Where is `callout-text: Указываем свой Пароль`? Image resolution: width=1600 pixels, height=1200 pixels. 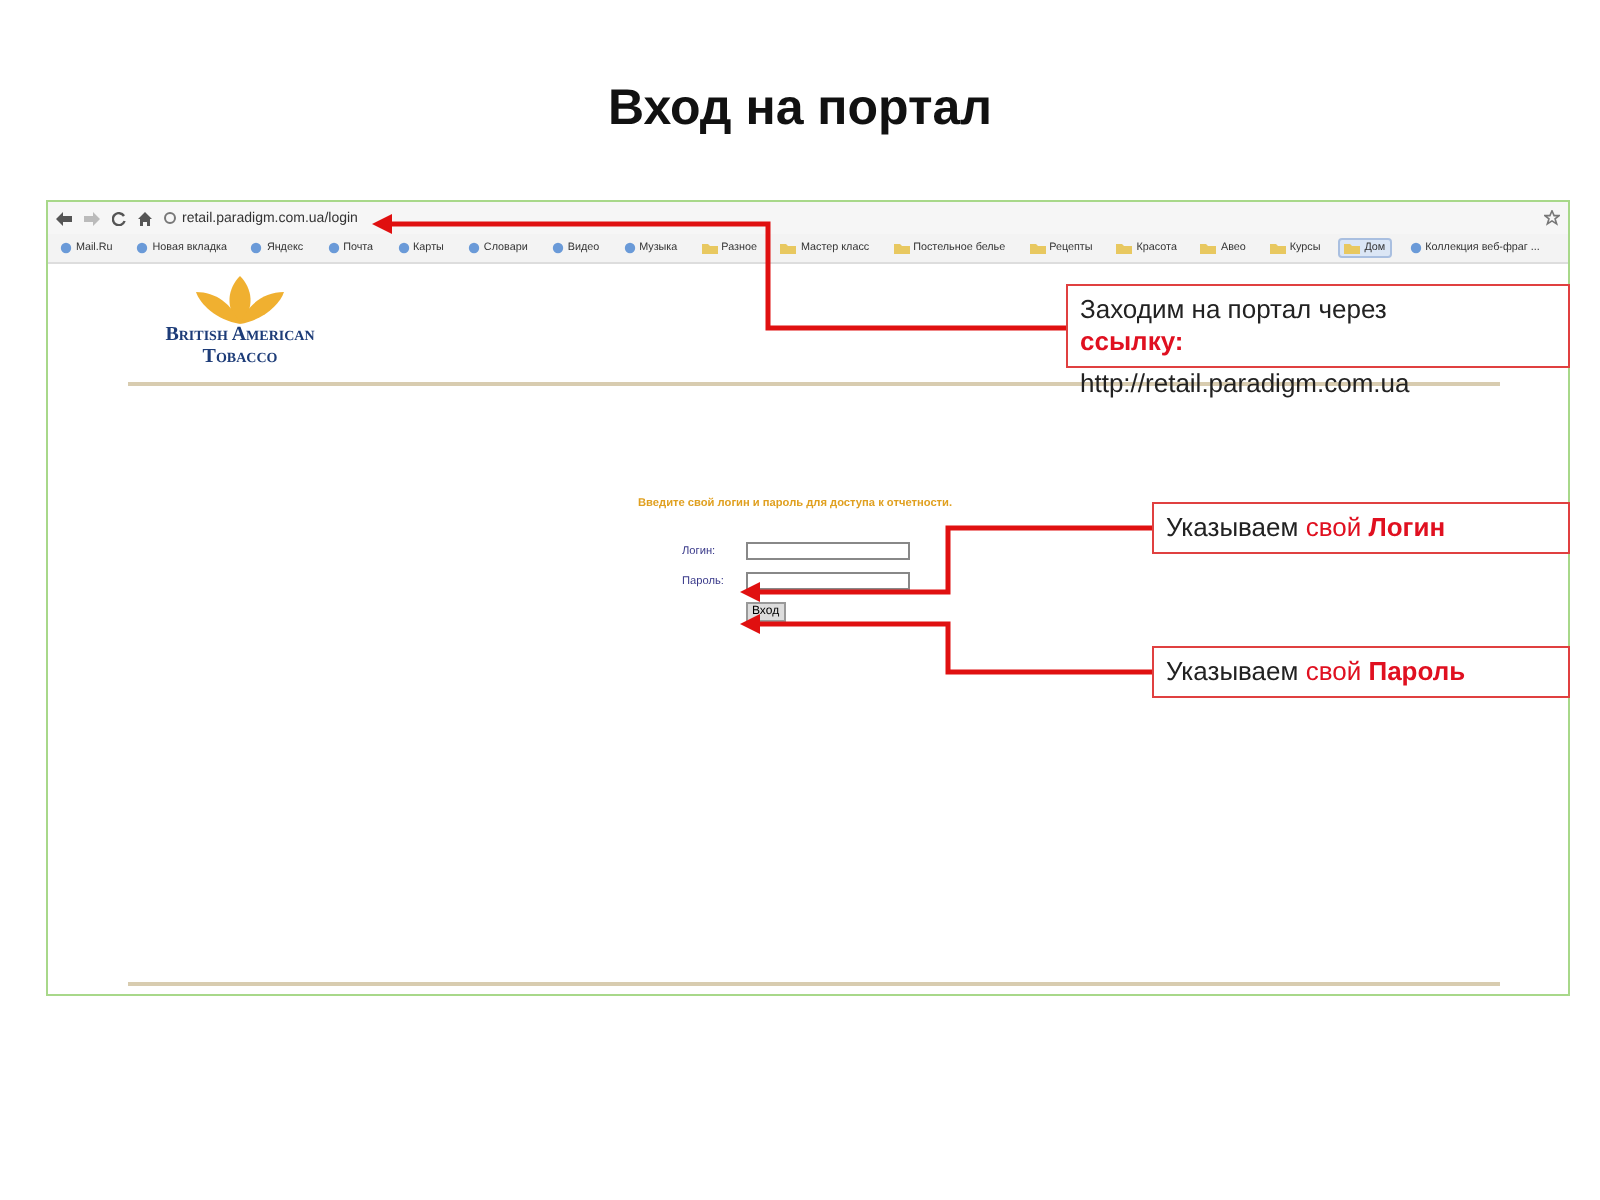 callout-text: Указываем свой Пароль is located at coordinates (1361, 672).